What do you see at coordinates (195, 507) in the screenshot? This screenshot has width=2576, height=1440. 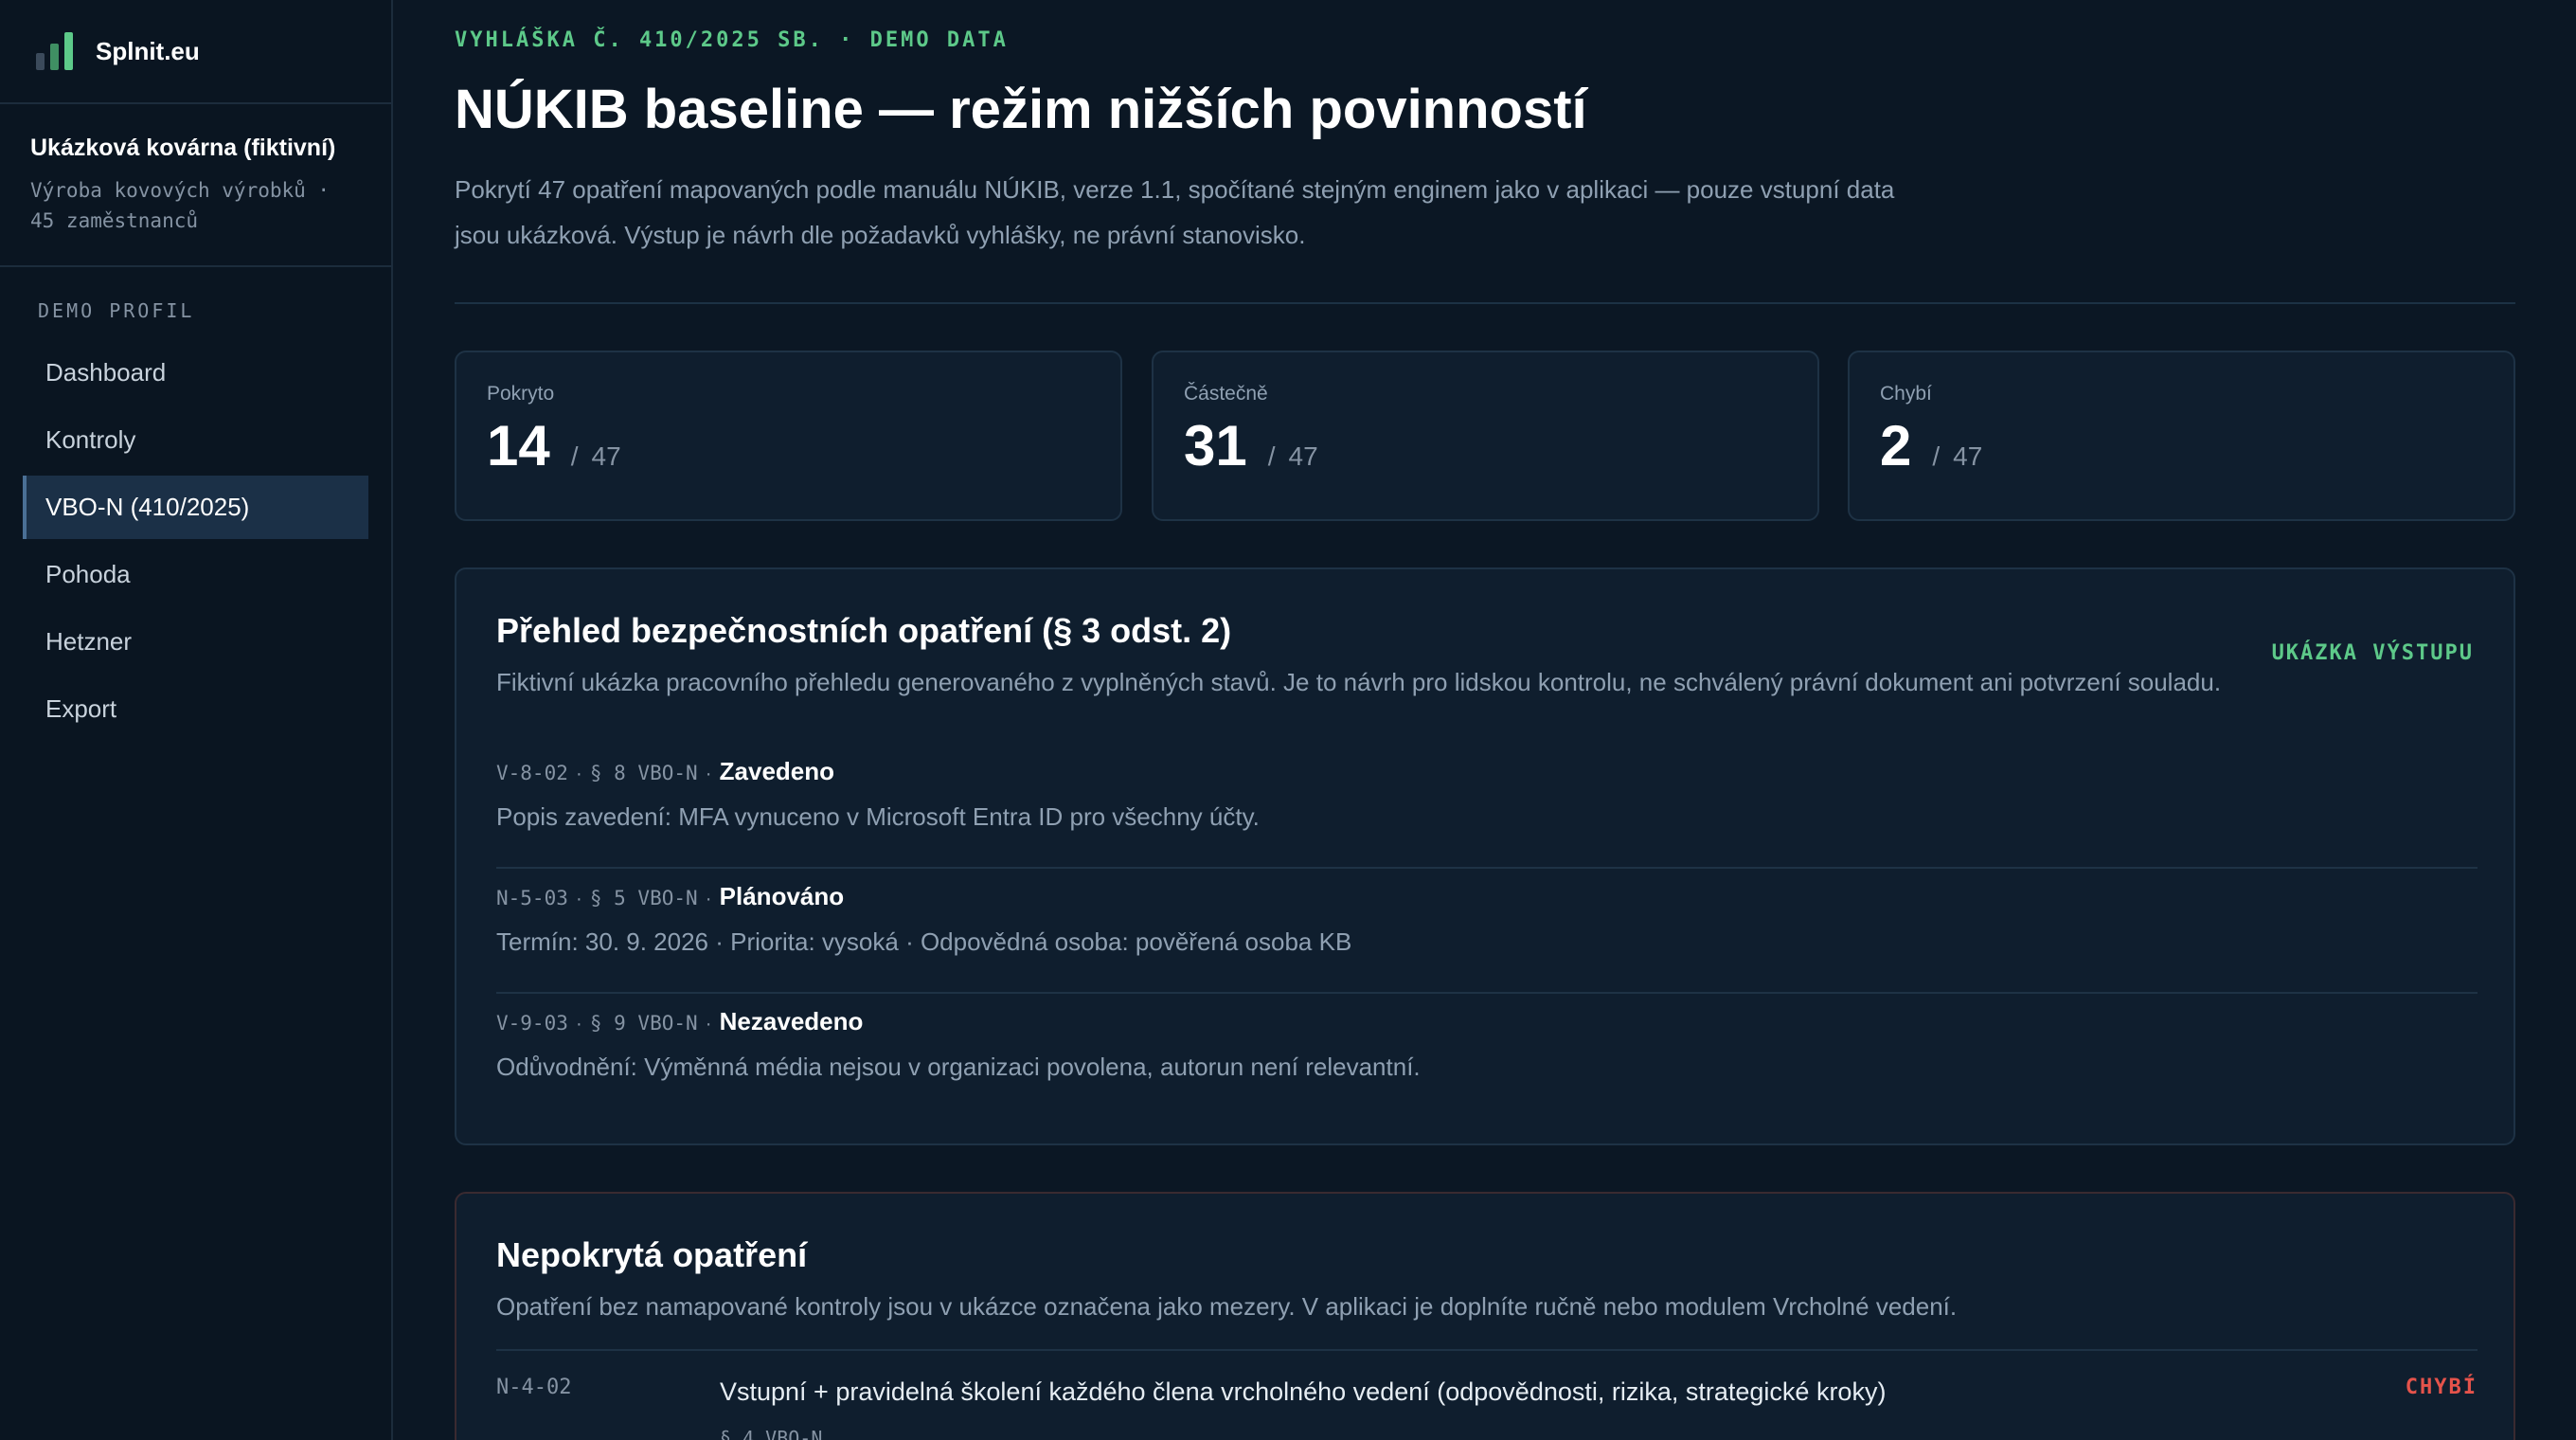 I see `sidebar-item-vbo-n: VBO-N (410/2025)` at bounding box center [195, 507].